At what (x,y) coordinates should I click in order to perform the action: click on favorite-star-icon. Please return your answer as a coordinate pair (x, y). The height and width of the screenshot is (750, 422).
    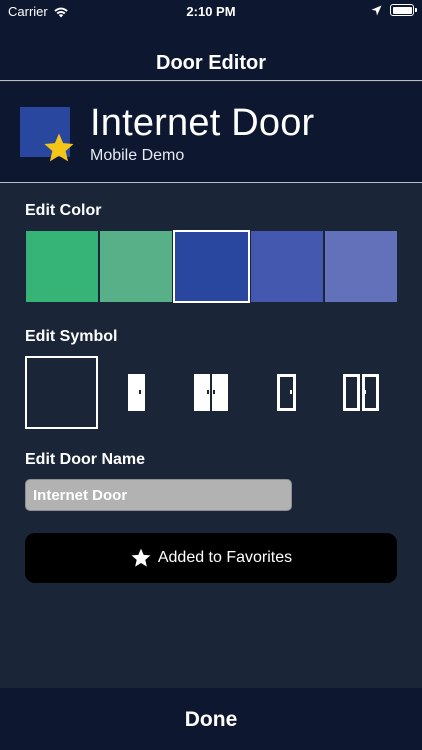
    Looking at the image, I should click on (59, 147).